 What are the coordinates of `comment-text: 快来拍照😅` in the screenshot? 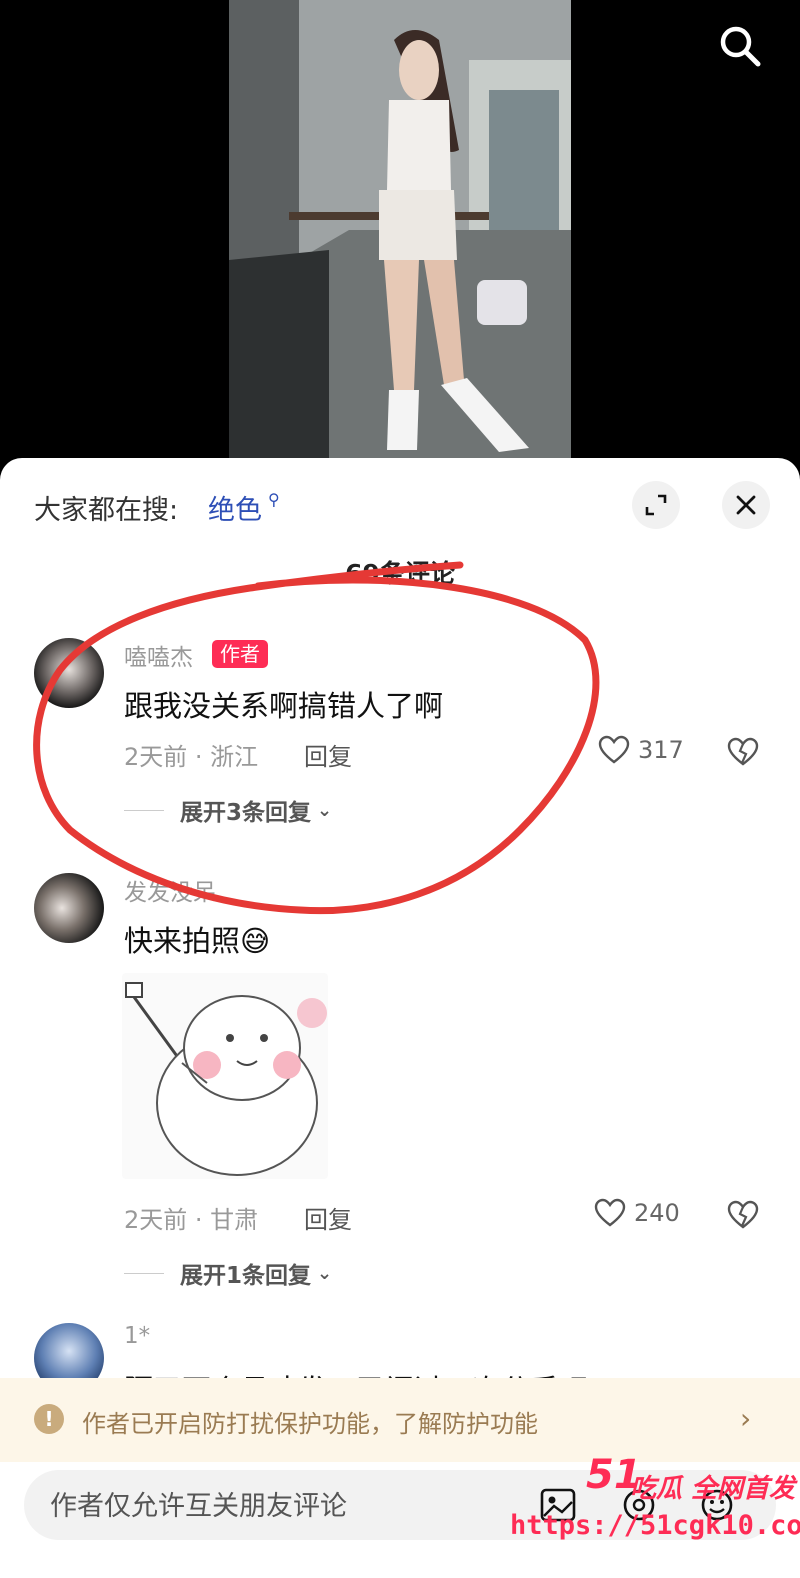 It's located at (197, 941).